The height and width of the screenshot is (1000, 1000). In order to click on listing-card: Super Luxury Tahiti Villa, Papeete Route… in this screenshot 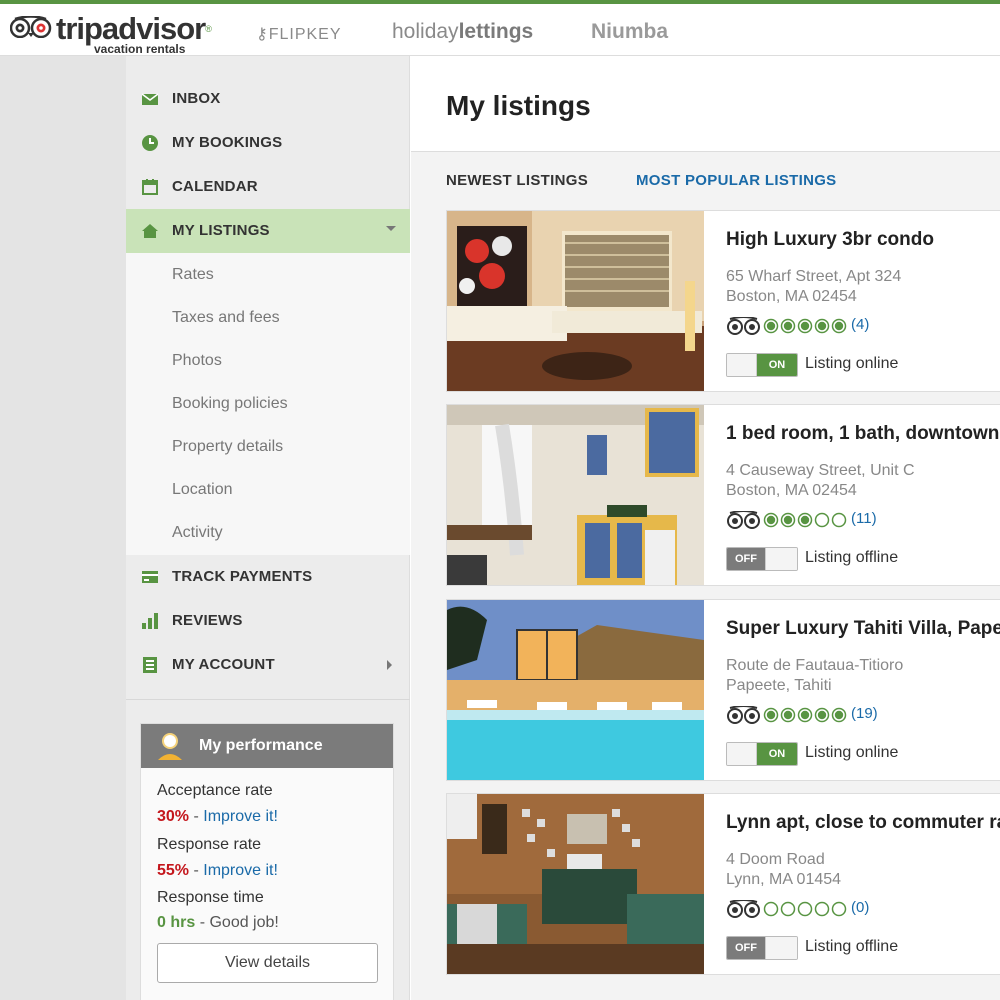, I will do `click(723, 690)`.